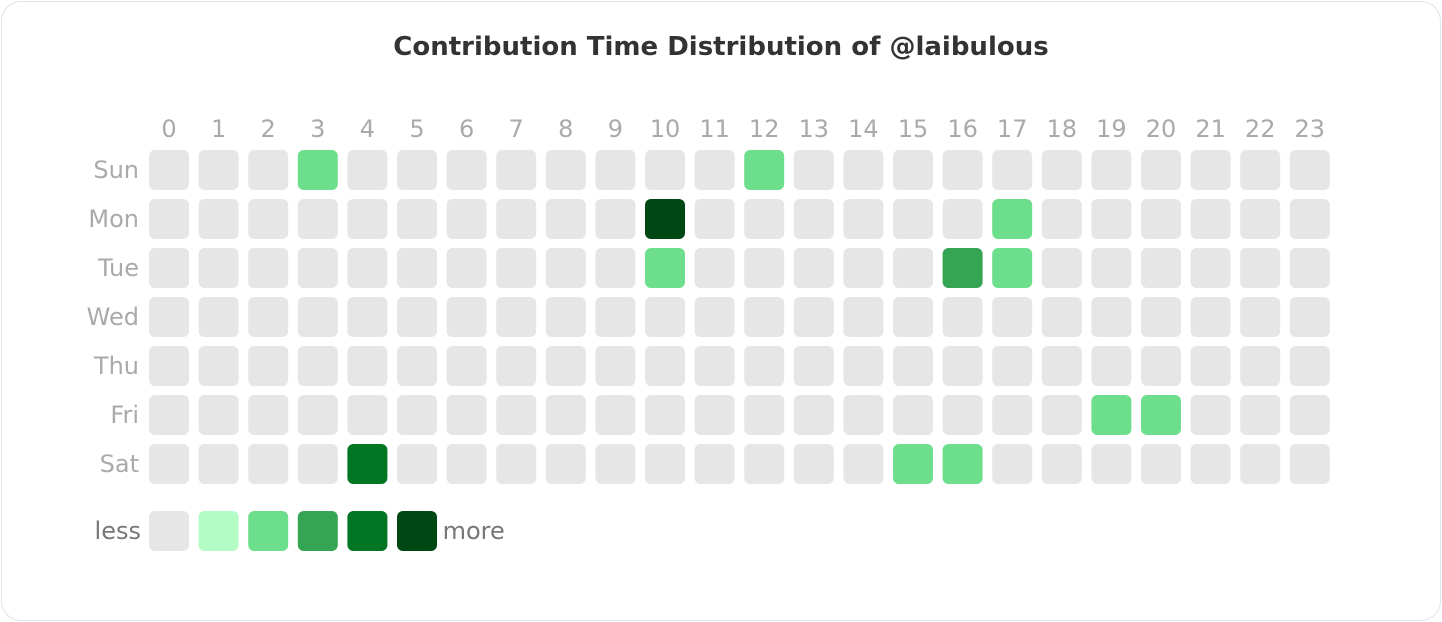 The width and height of the screenshot is (1442, 622). Describe the element at coordinates (113, 317) in the screenshot. I see `day-label: Wed` at that location.